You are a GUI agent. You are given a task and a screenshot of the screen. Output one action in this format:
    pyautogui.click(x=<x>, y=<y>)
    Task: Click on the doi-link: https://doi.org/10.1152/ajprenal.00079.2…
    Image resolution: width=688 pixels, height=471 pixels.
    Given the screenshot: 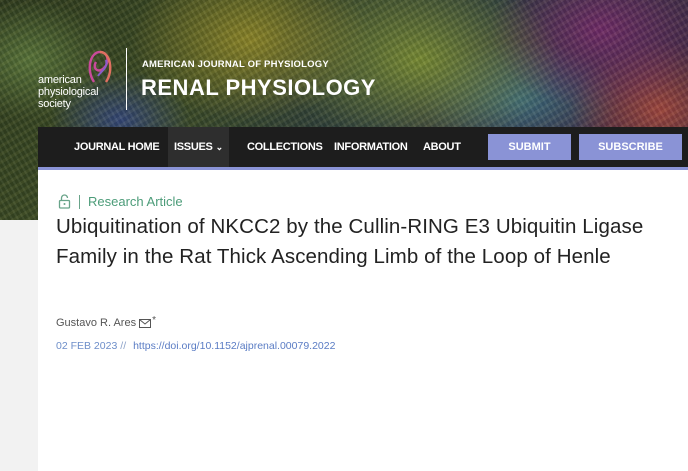 What is the action you would take?
    pyautogui.click(x=234, y=346)
    